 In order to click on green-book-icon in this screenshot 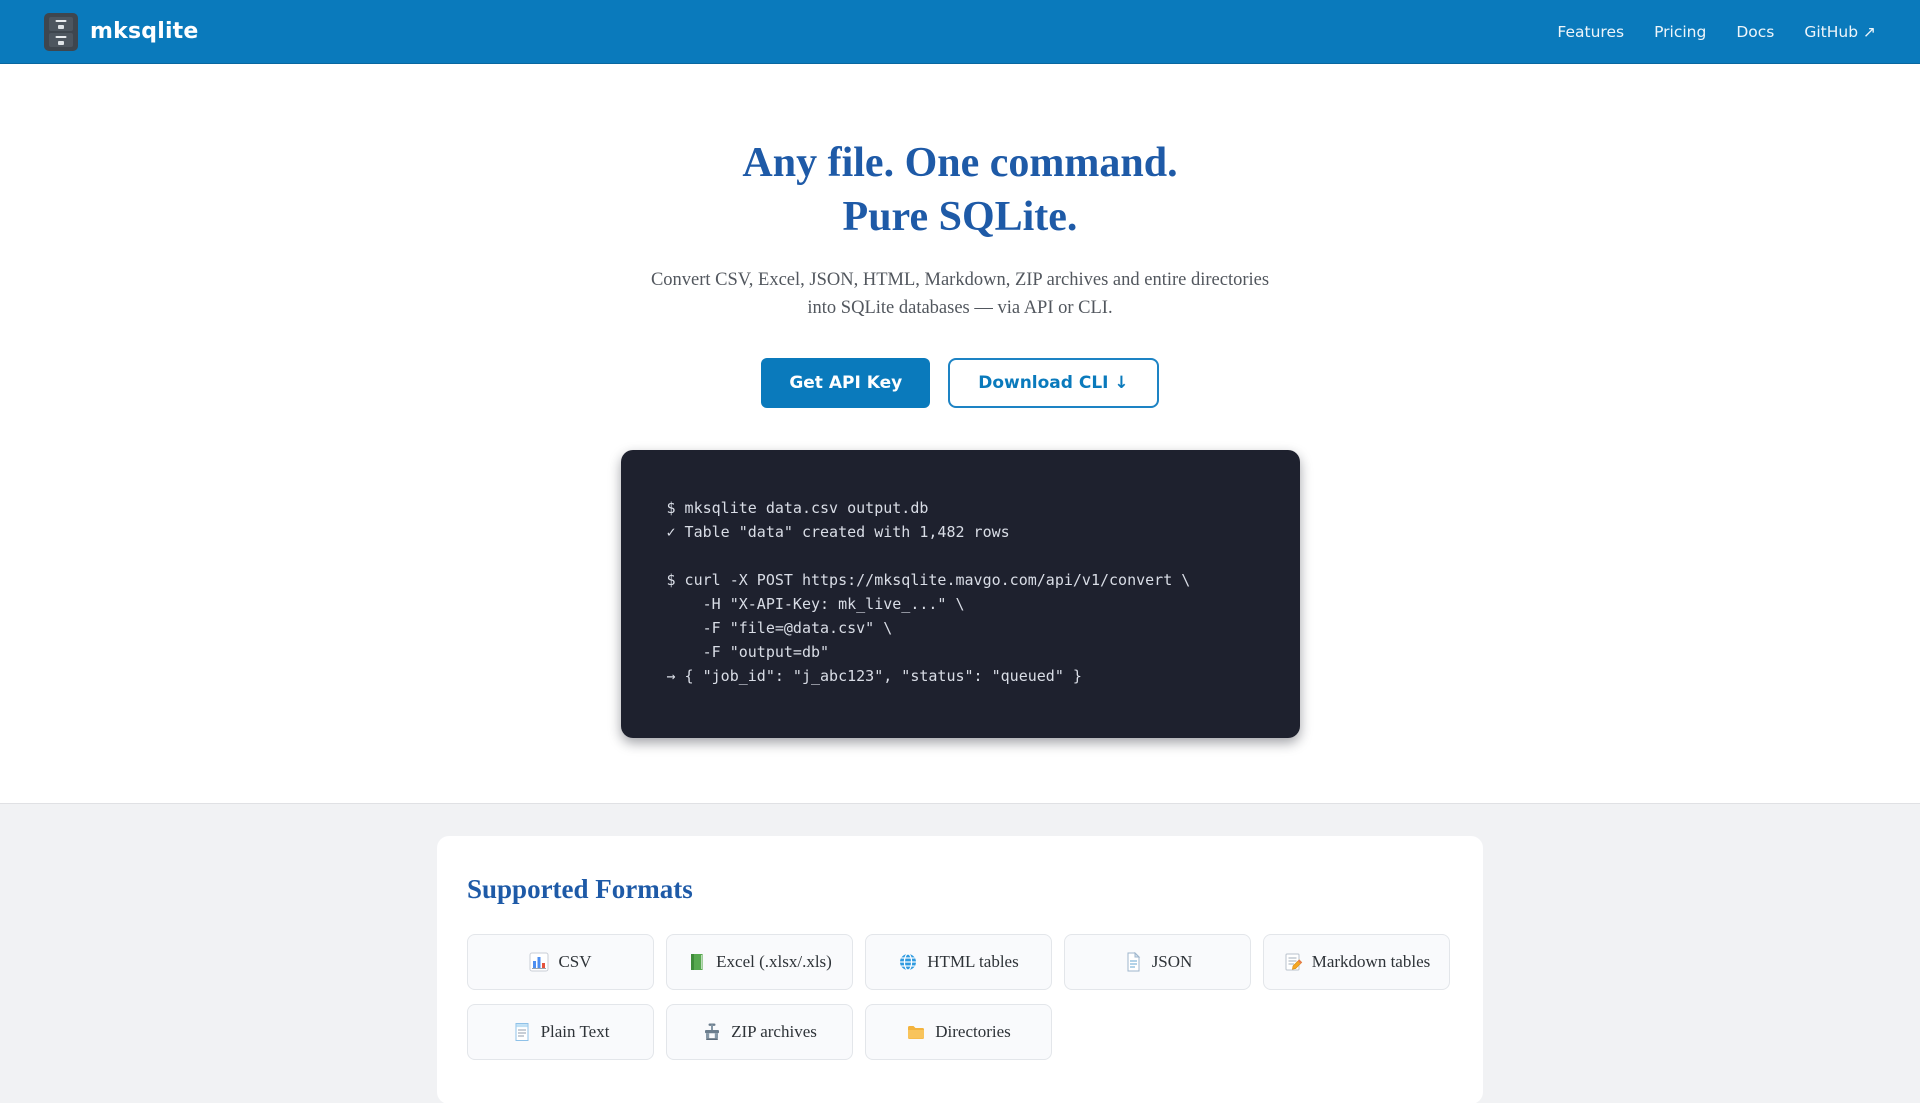, I will do `click(697, 962)`.